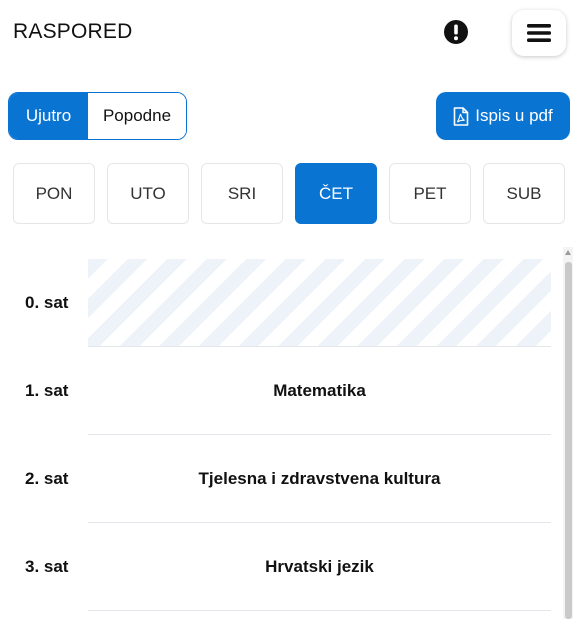 Image resolution: width=573 pixels, height=619 pixels. Describe the element at coordinates (319, 479) in the screenshot. I see `slot-cell-subject: Tjelesna i zdravstvena kultura` at that location.